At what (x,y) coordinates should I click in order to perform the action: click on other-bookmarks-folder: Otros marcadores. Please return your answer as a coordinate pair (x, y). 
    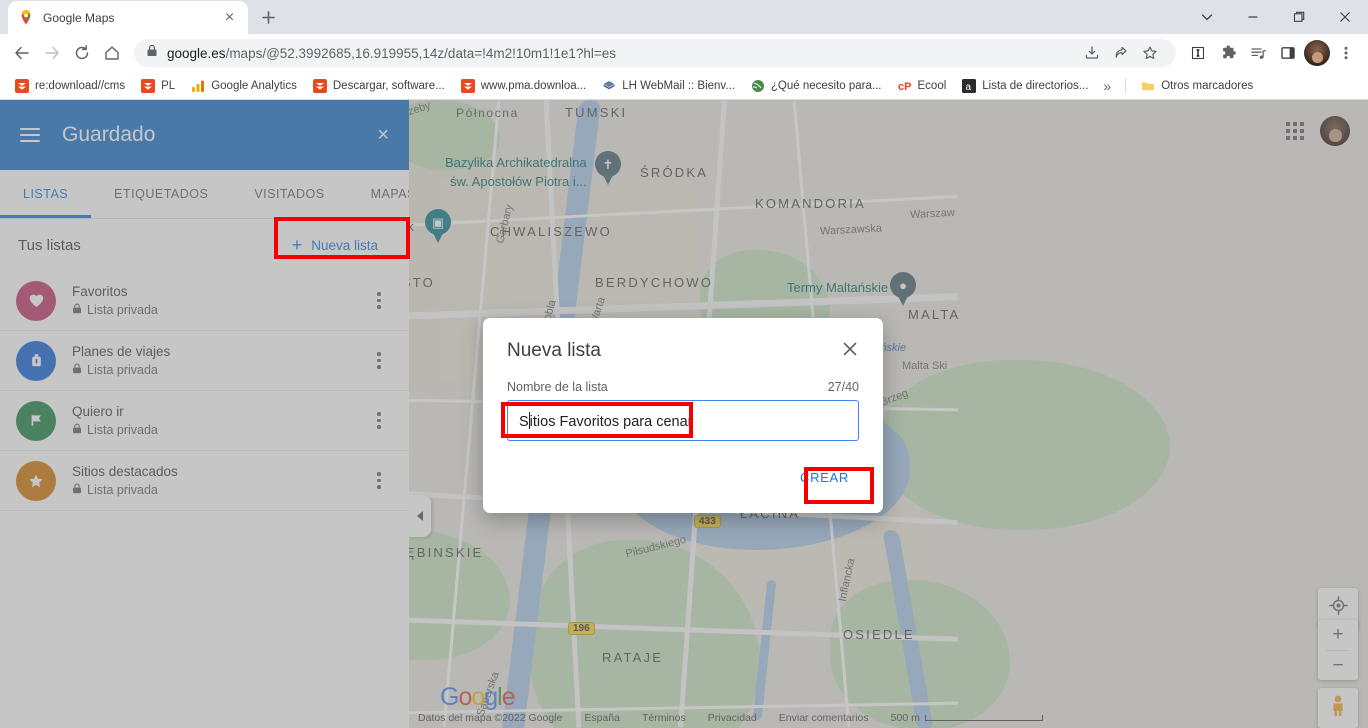
    Looking at the image, I should click on (1197, 86).